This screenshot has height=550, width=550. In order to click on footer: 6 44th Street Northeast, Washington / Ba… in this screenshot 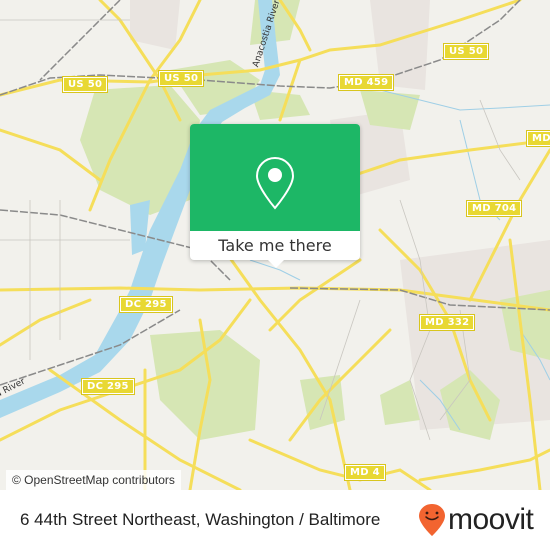, I will do `click(275, 520)`.